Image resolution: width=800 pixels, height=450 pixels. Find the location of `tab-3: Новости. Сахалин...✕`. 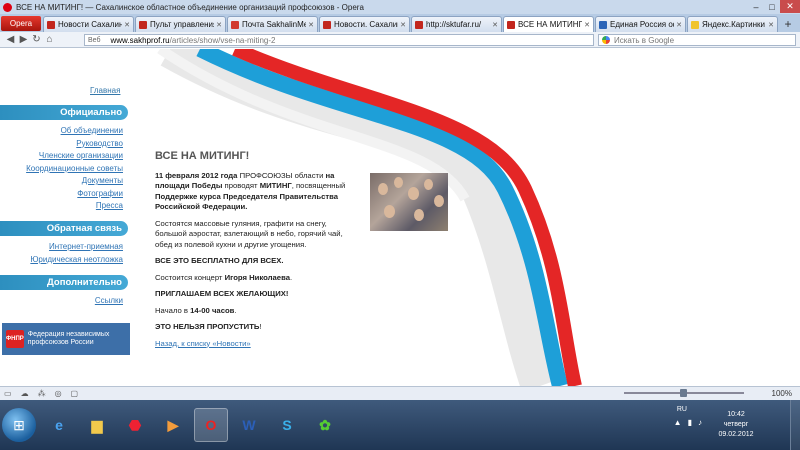

tab-3: Новости. Сахалин...✕ is located at coordinates (364, 24).